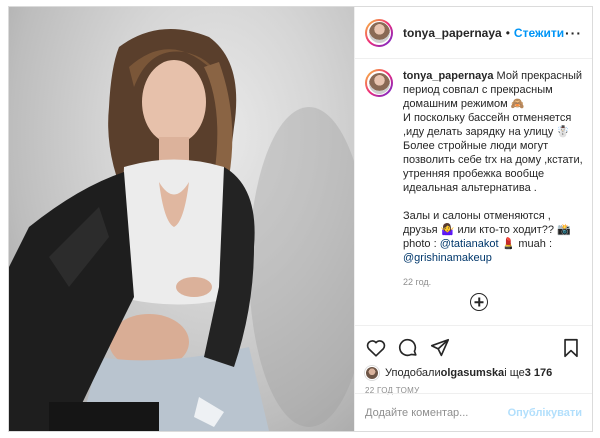 The height and width of the screenshot is (438, 600). I want to click on author-avatar, so click(379, 32).